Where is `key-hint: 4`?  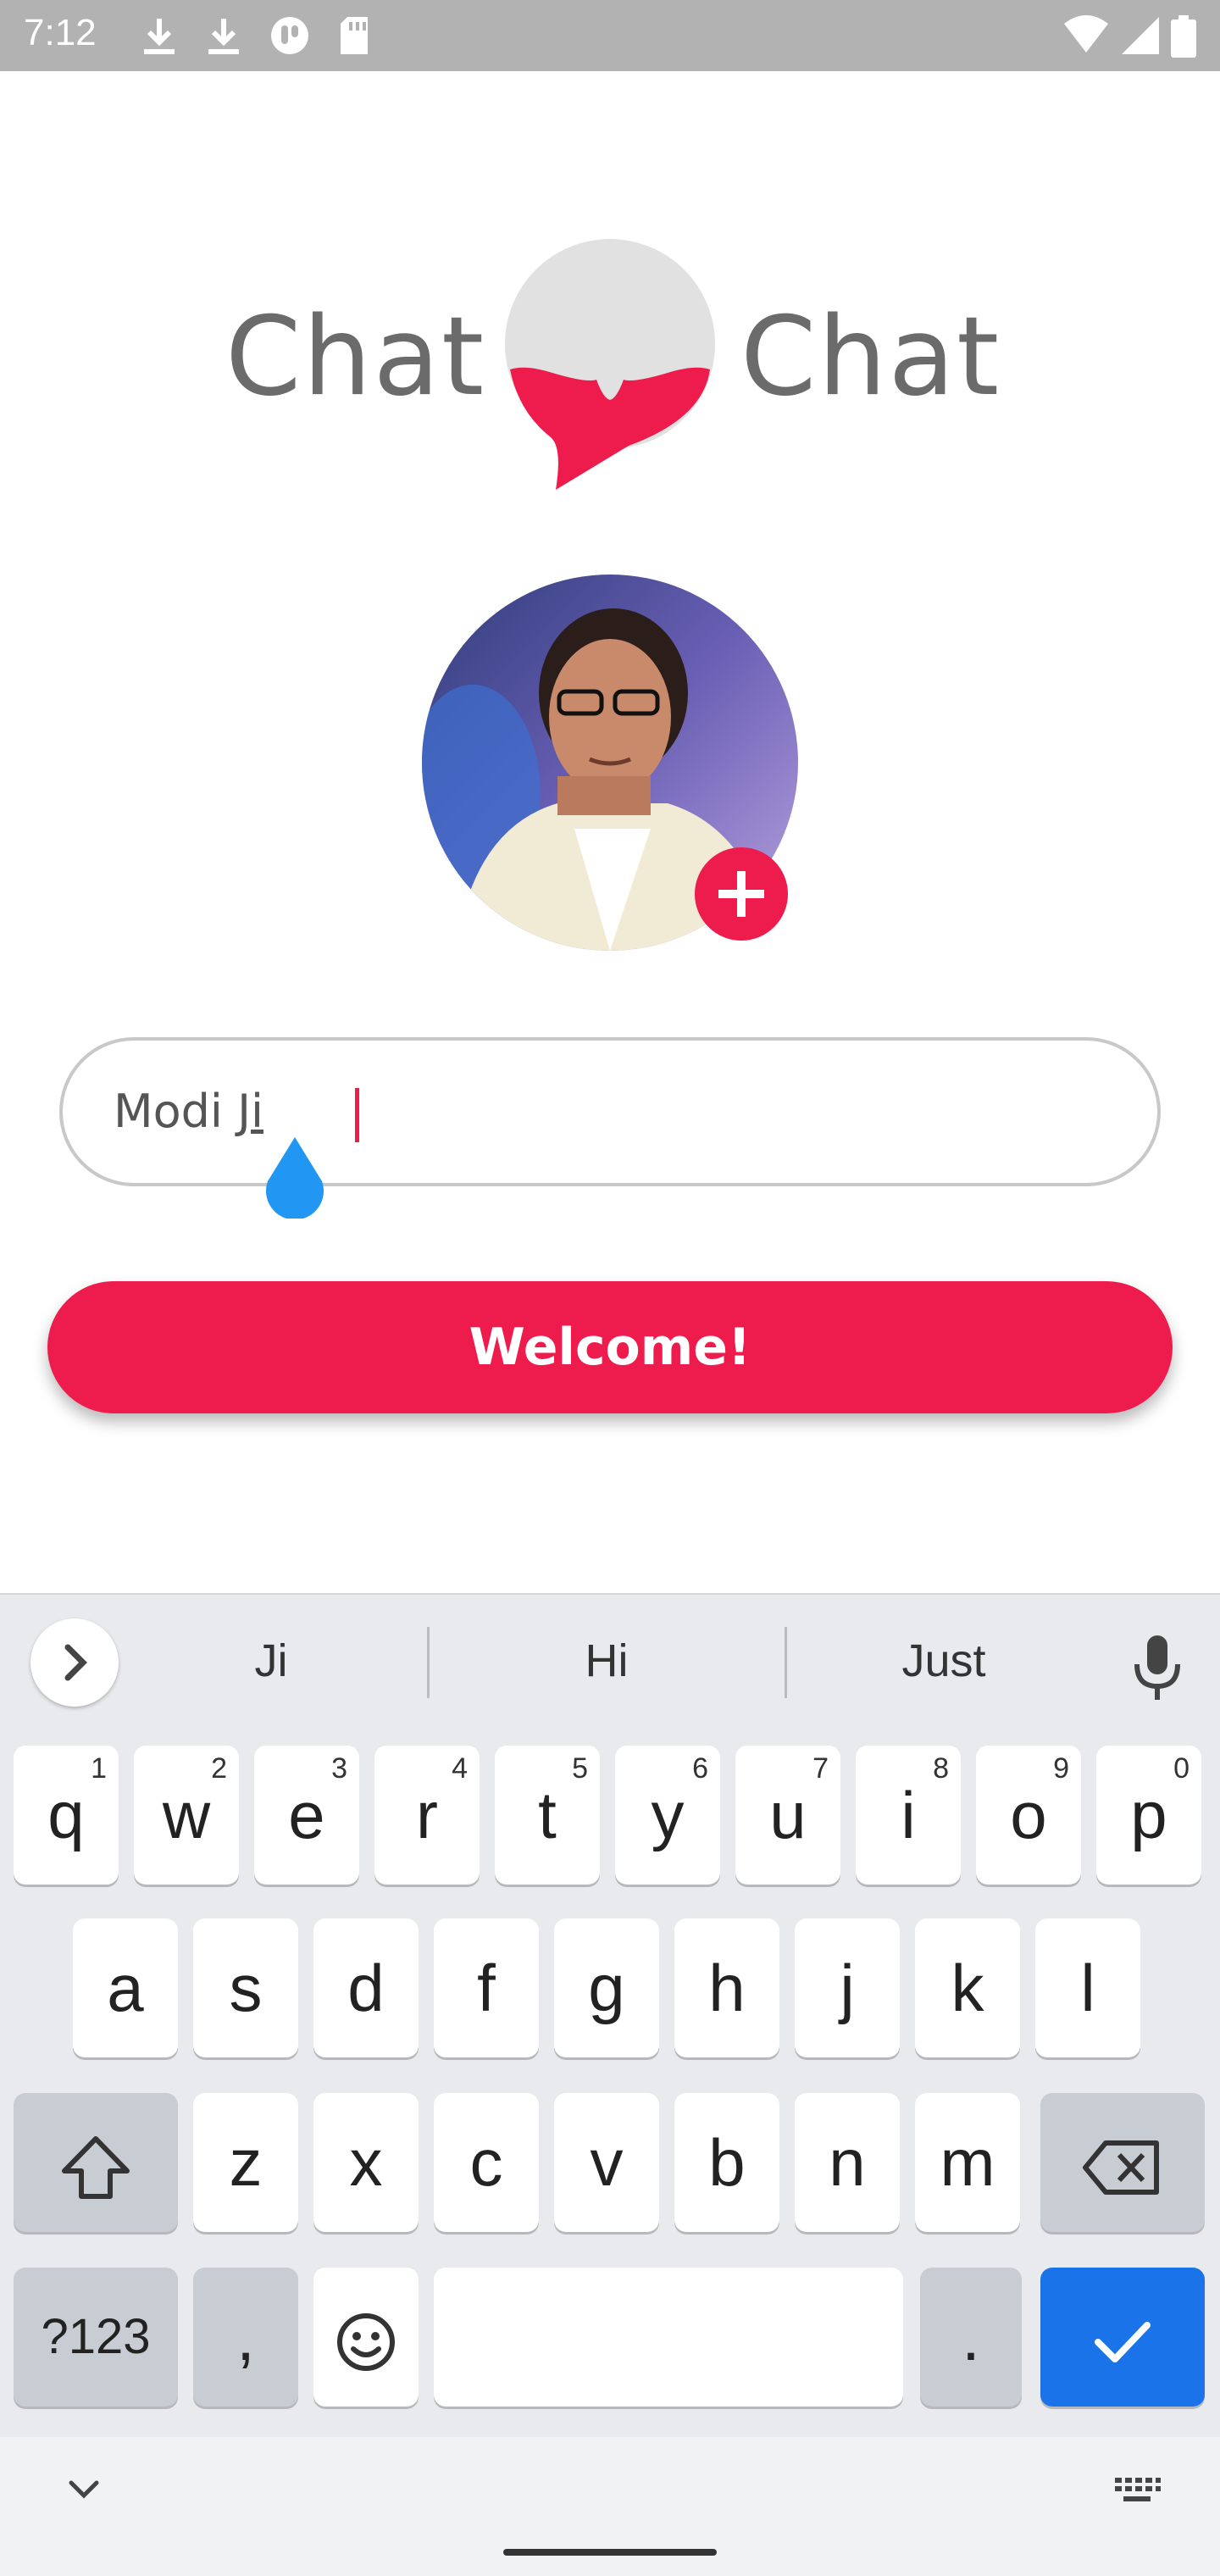 key-hint: 4 is located at coordinates (460, 1768).